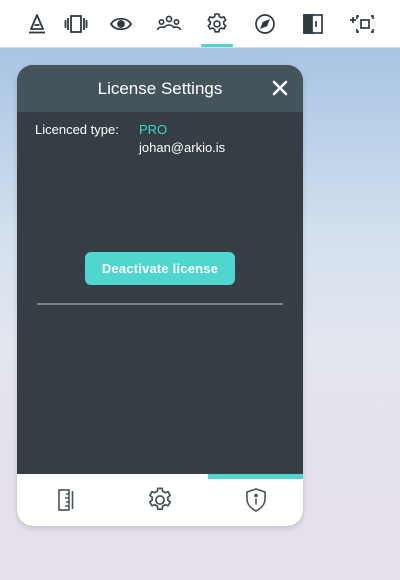  I want to click on top-toolbar, so click(200, 24).